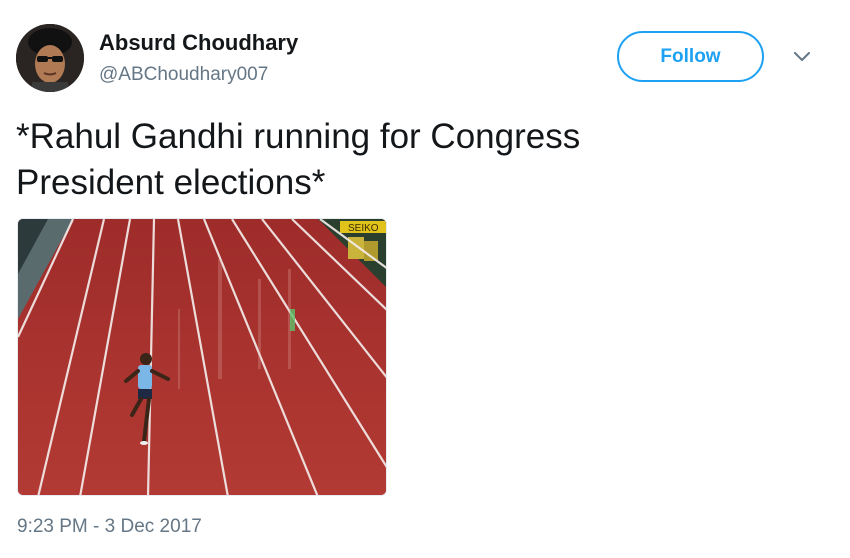  Describe the element at coordinates (802, 57) in the screenshot. I see `chevron-down-icon` at that location.